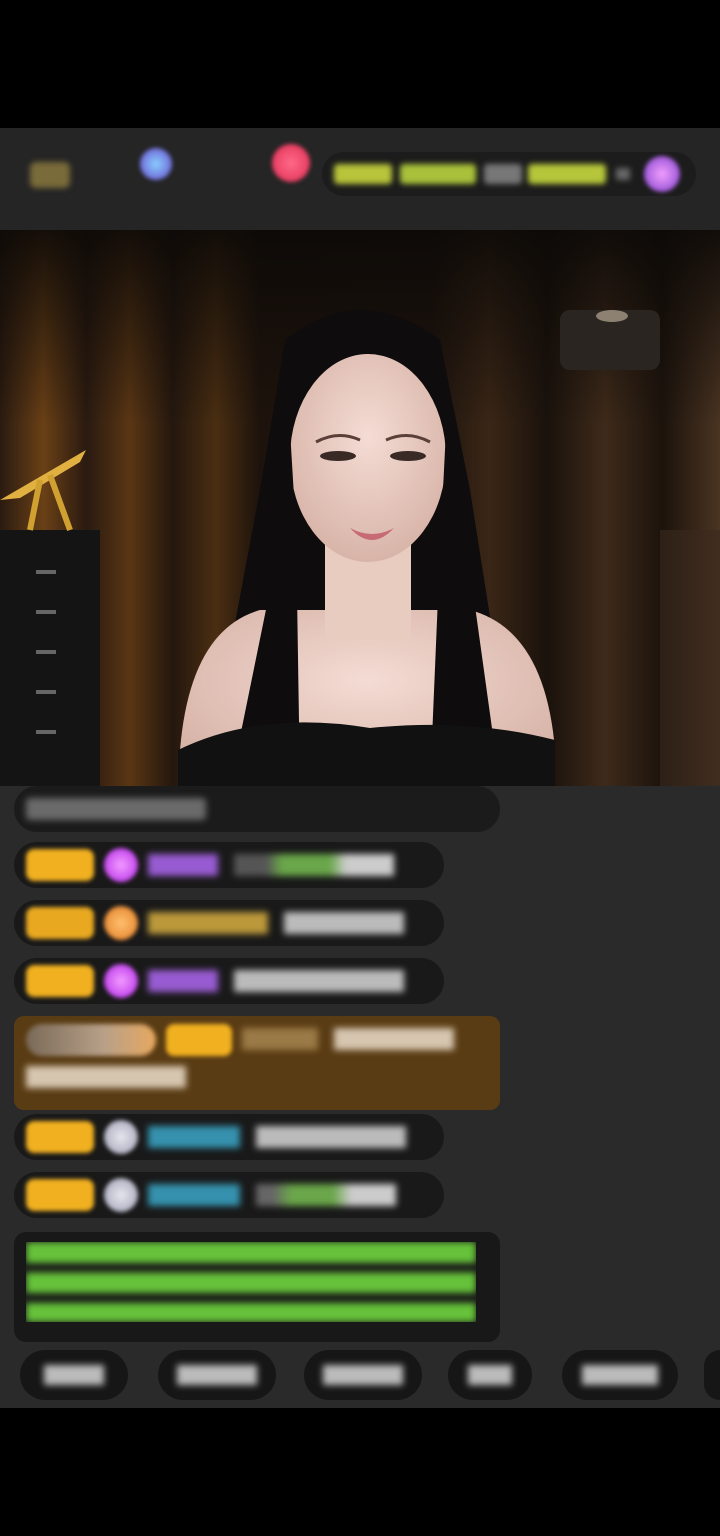  I want to click on letterbox-top, so click(360, 64).